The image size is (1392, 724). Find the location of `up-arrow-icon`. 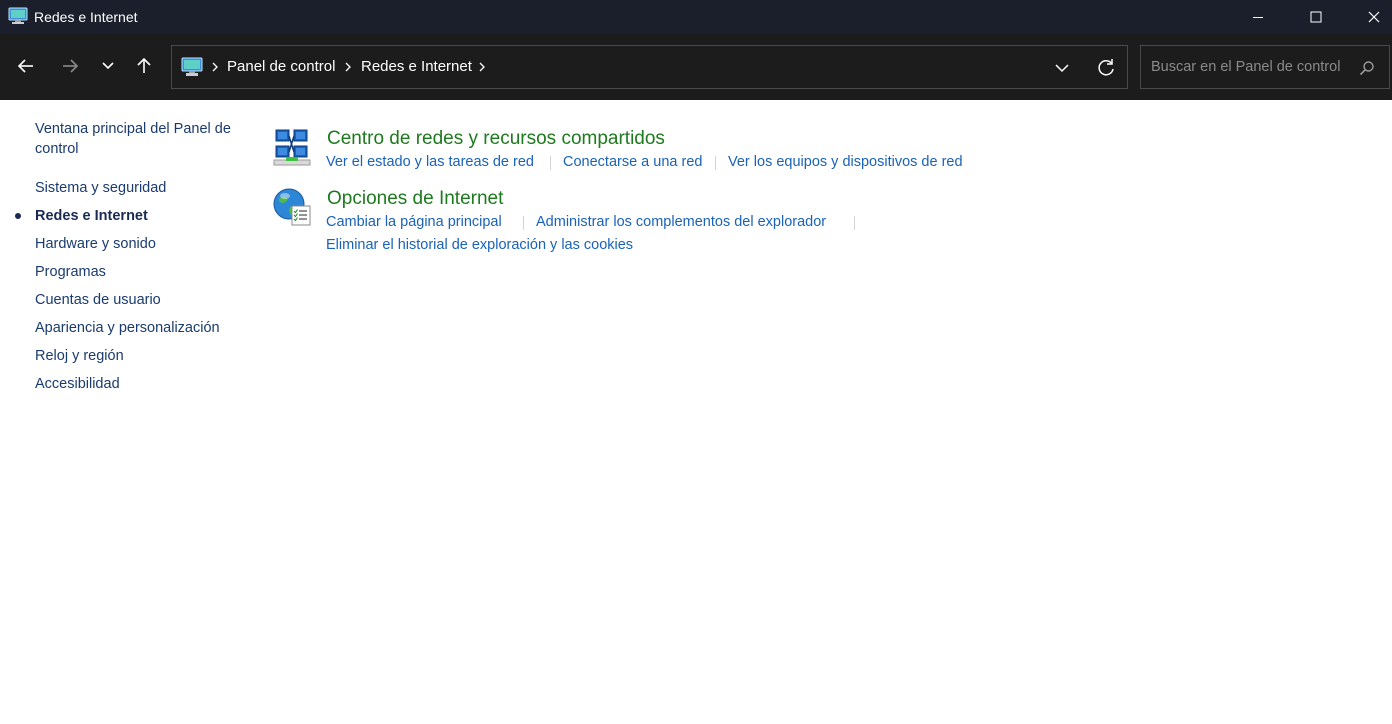

up-arrow-icon is located at coordinates (144, 65).